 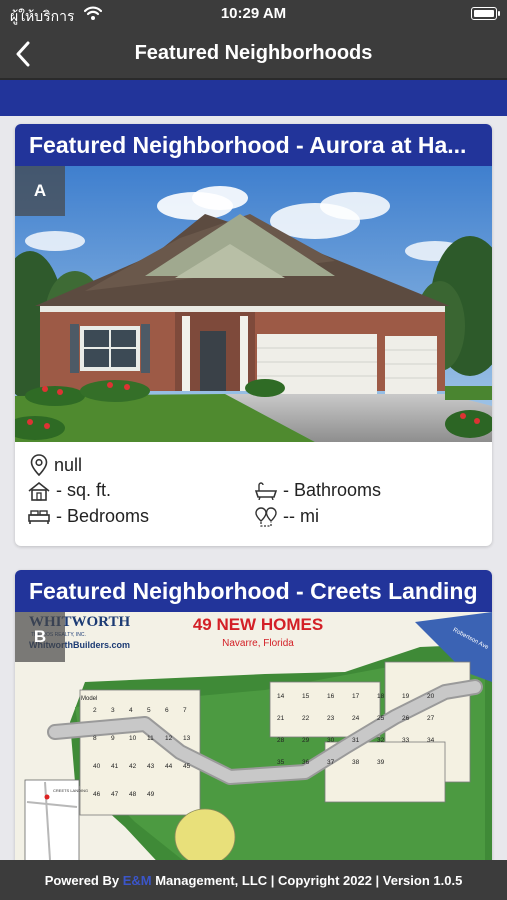 I want to click on bed-icon, so click(x=39, y=516).